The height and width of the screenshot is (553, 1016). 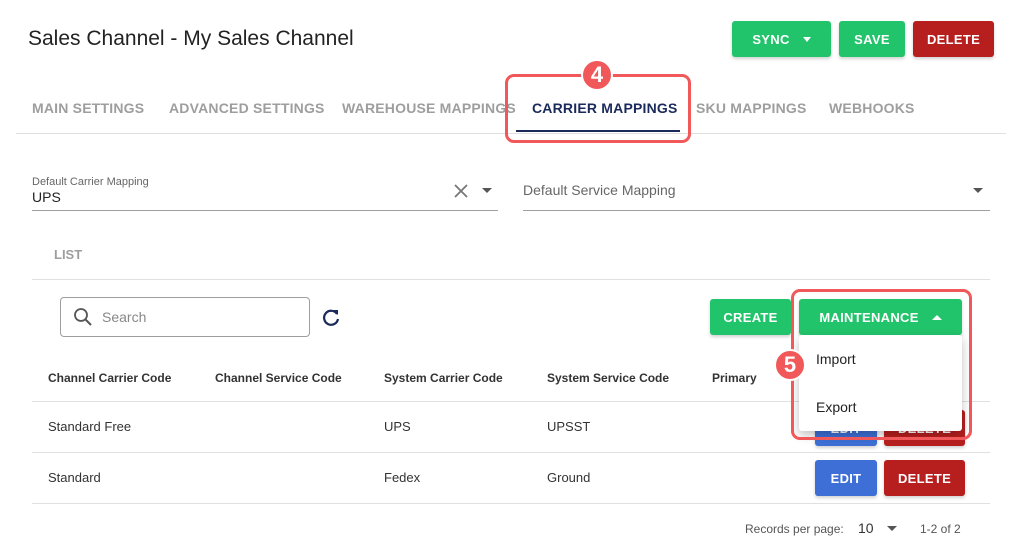 What do you see at coordinates (771, 39) in the screenshot?
I see `sync-label: SYNC` at bounding box center [771, 39].